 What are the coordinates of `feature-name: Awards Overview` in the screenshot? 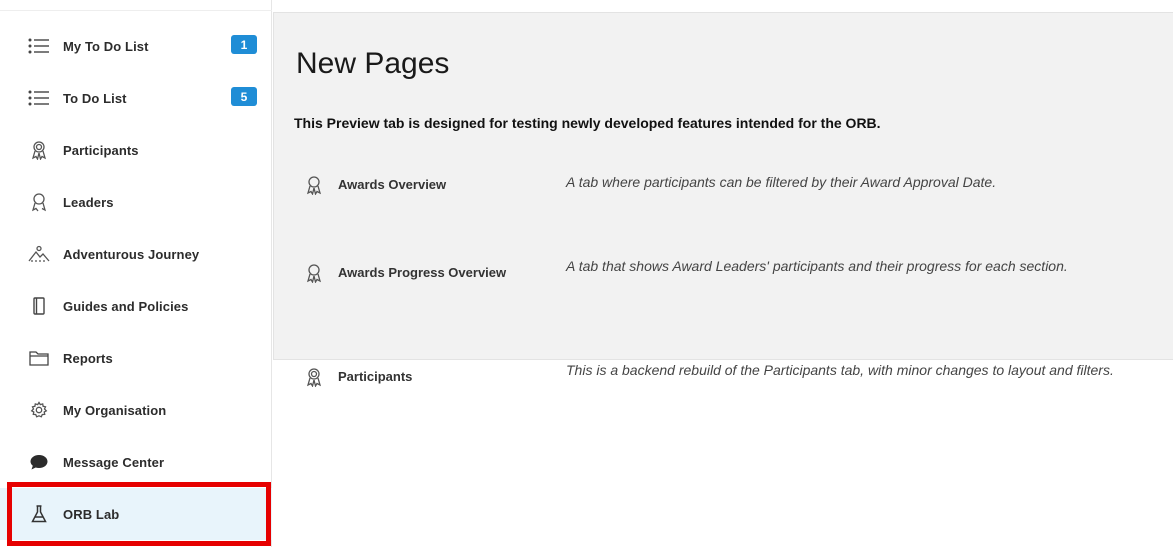 It's located at (392, 184).